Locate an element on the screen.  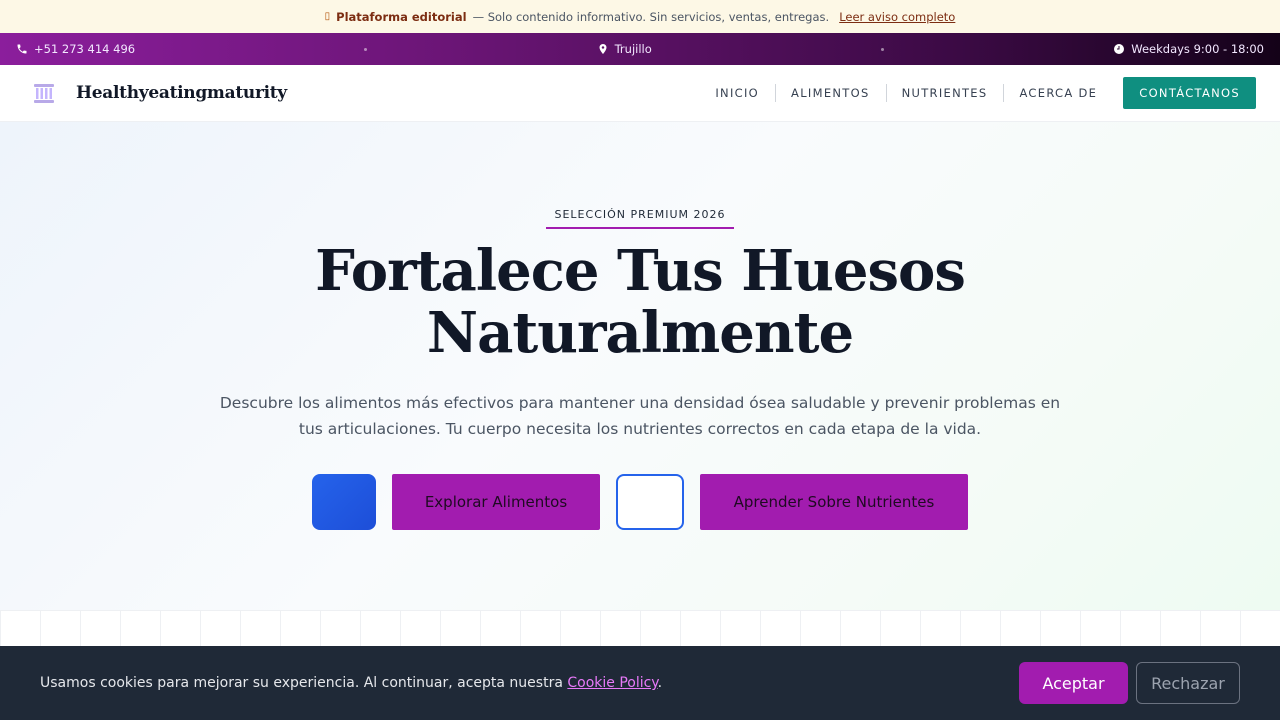
reject-cookies-button: Rechazar is located at coordinates (1188, 683).